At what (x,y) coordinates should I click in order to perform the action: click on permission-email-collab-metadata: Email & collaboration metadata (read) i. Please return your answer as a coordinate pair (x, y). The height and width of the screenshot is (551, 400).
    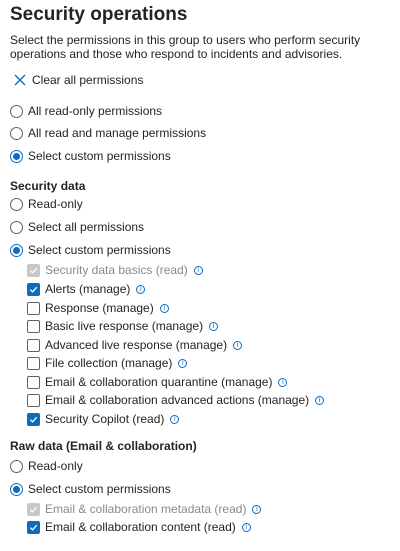
    Looking at the image, I should click on (144, 509).